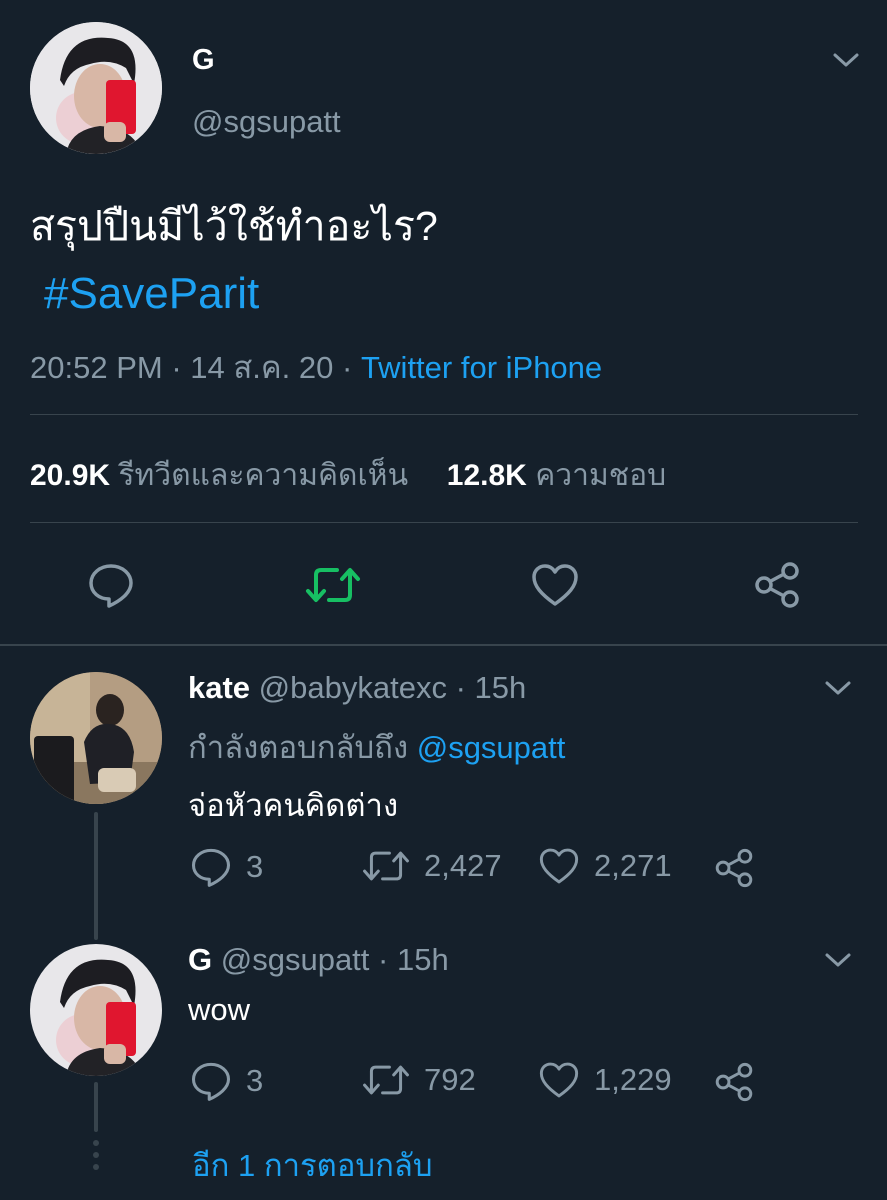  I want to click on like-count: 1,229, so click(633, 1079).